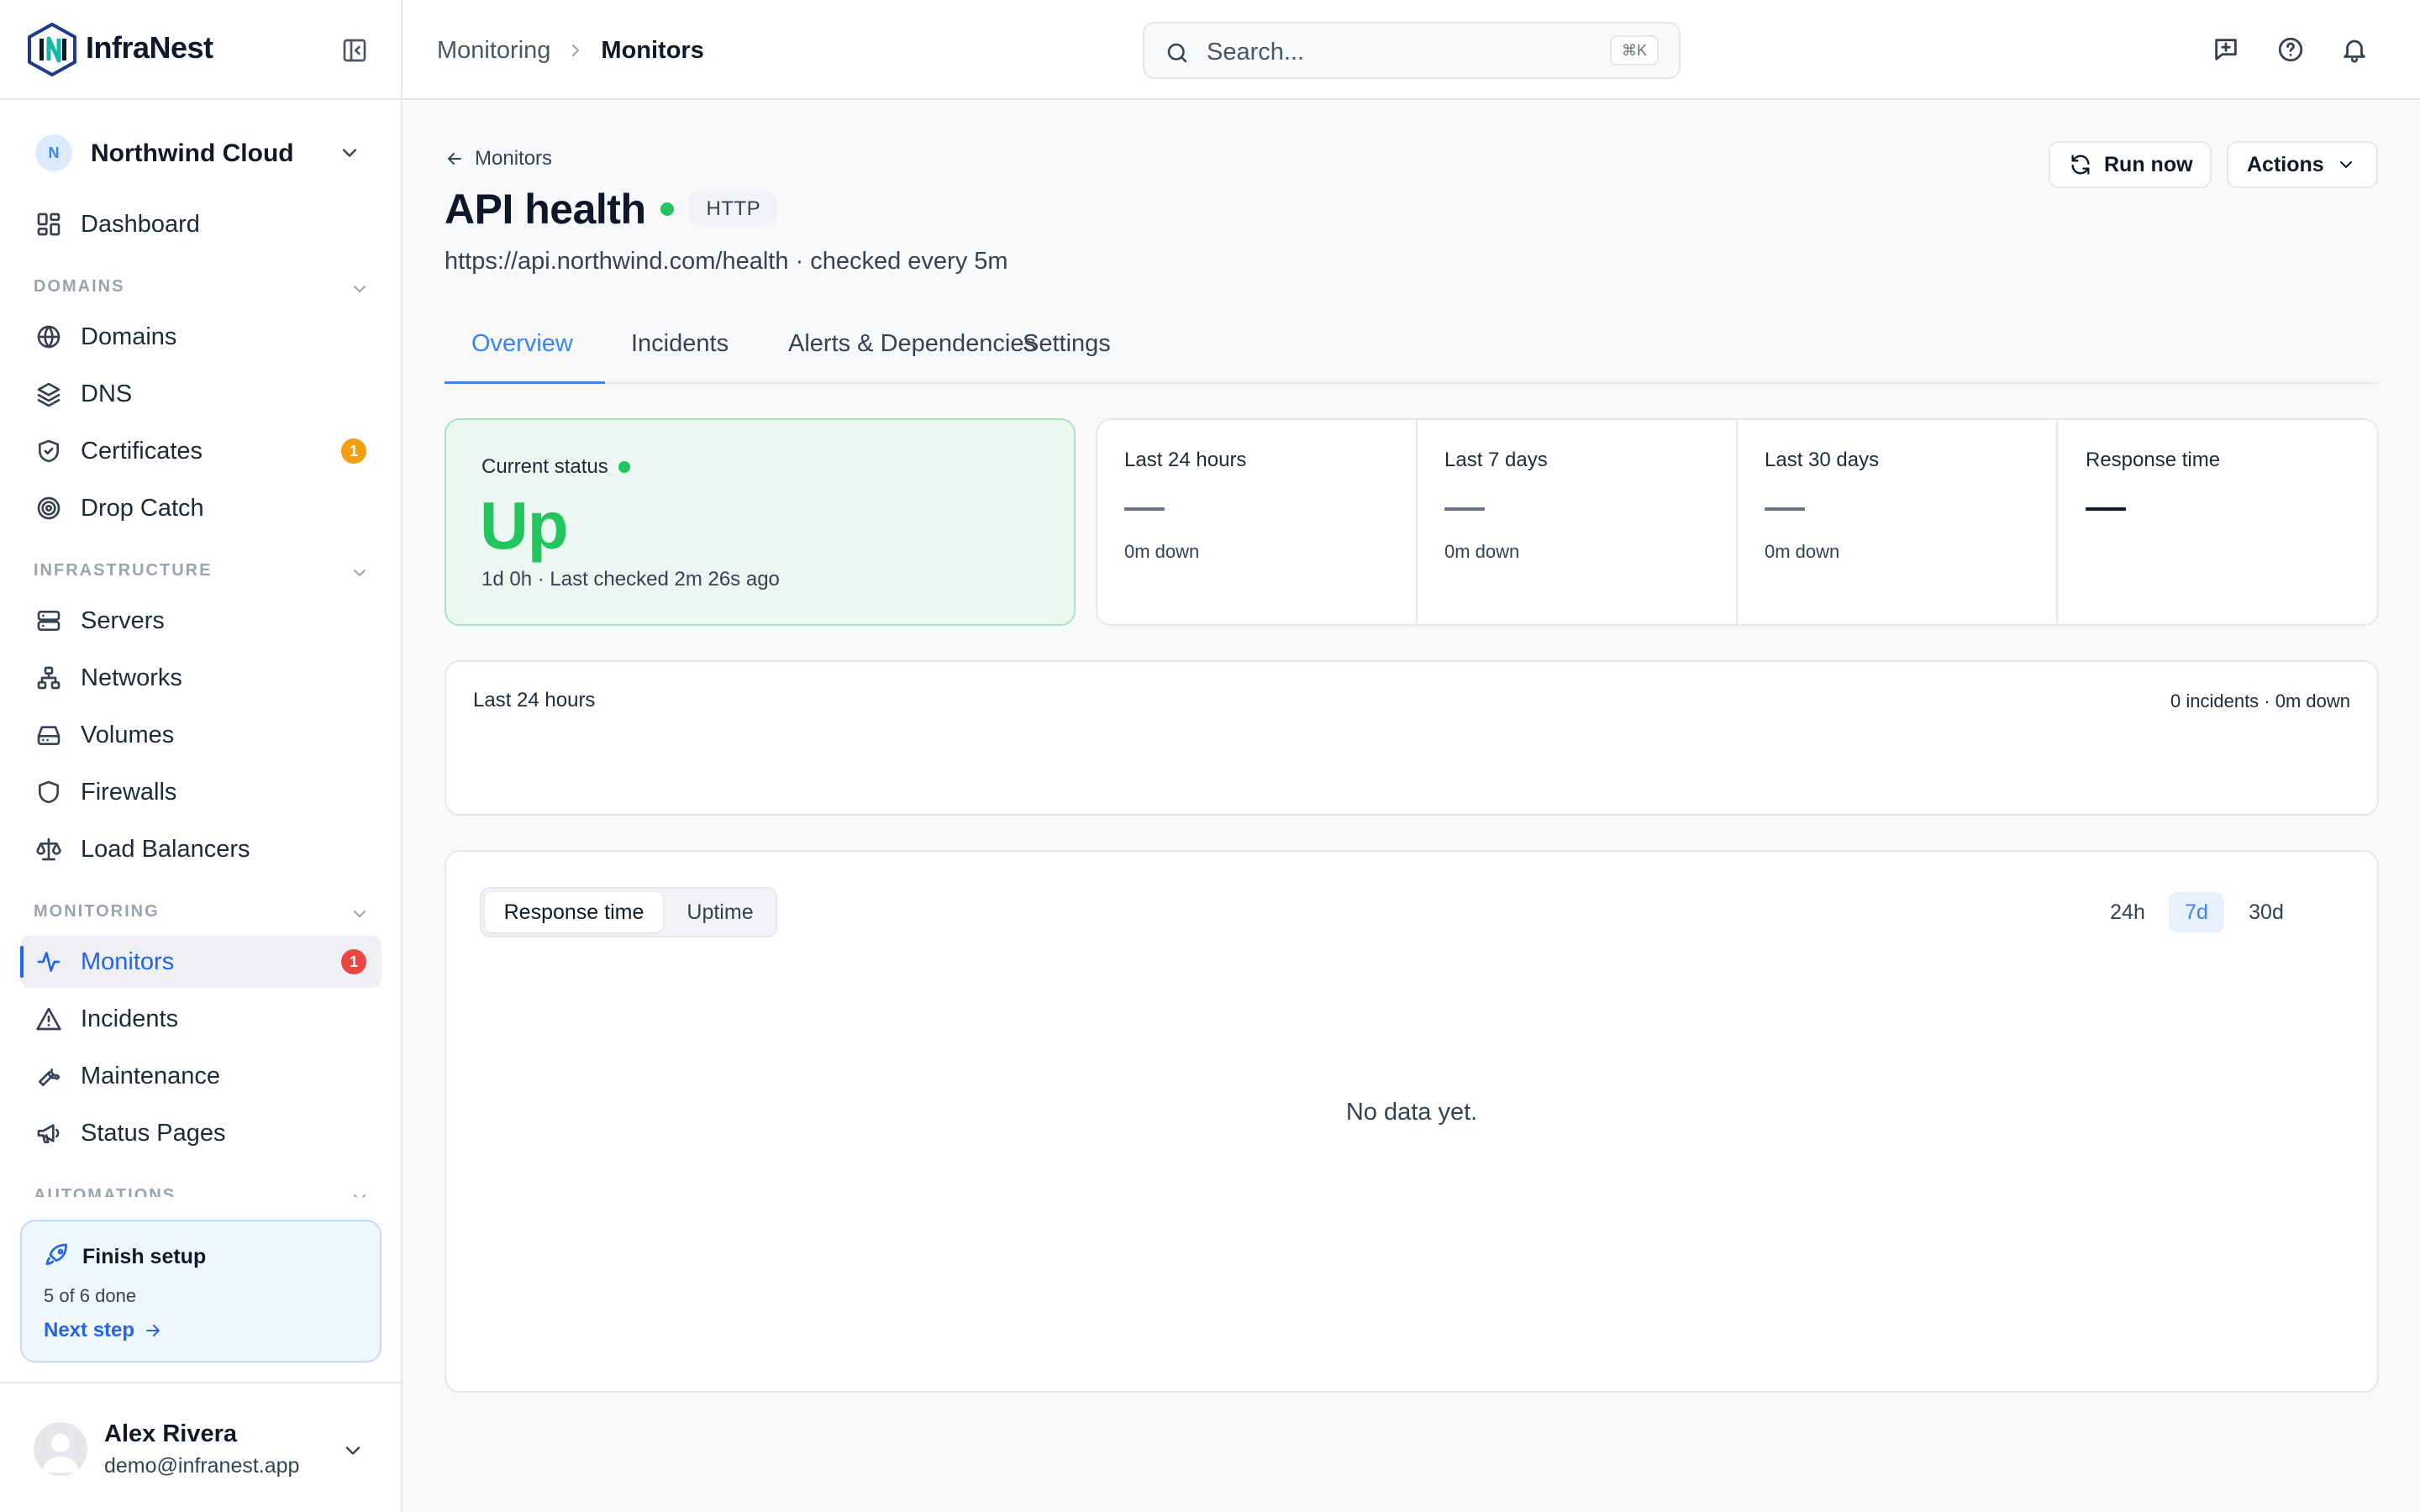 The image size is (2420, 1512). What do you see at coordinates (49, 1076) in the screenshot?
I see `wrench-icon` at bounding box center [49, 1076].